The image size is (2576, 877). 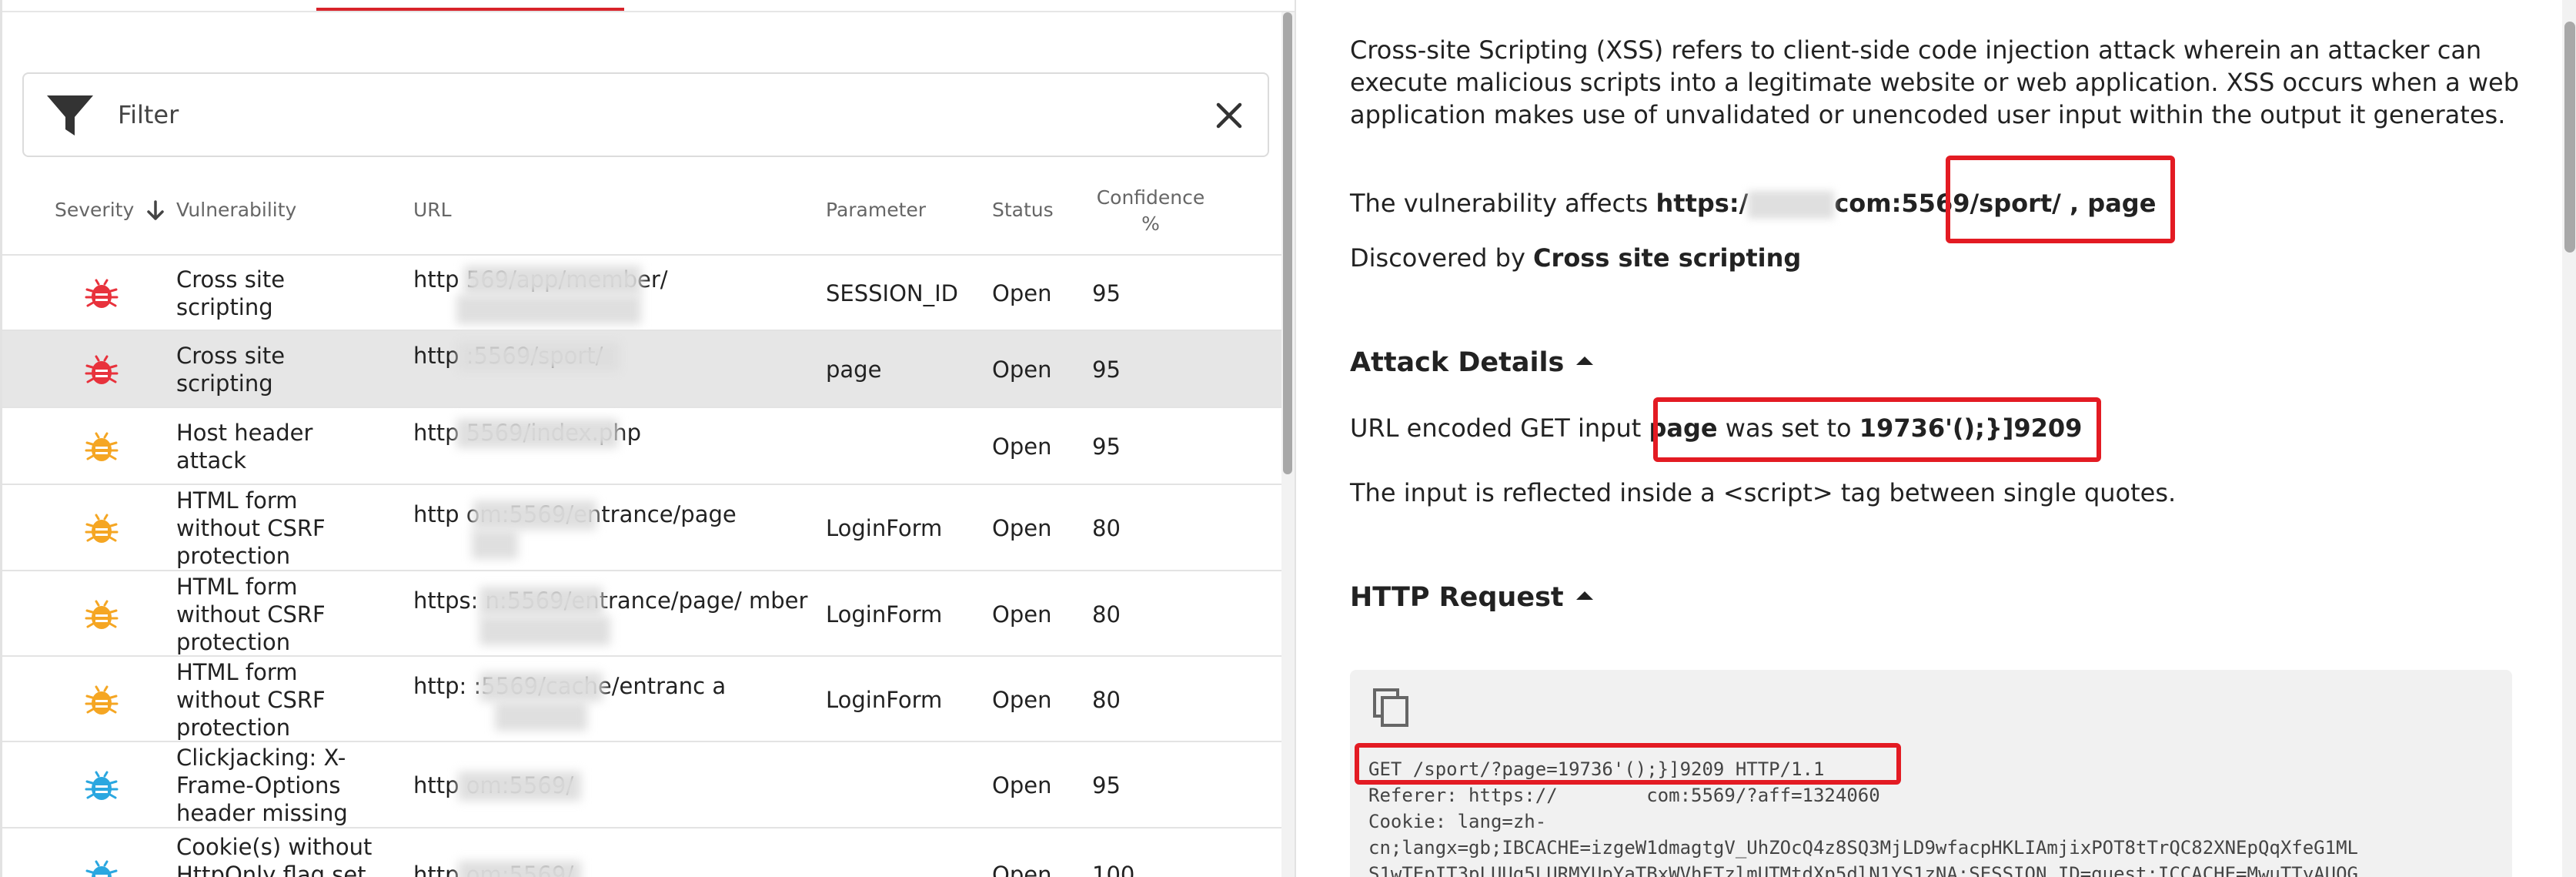 What do you see at coordinates (876, 210) in the screenshot?
I see `column-header-parameter: Parameter` at bounding box center [876, 210].